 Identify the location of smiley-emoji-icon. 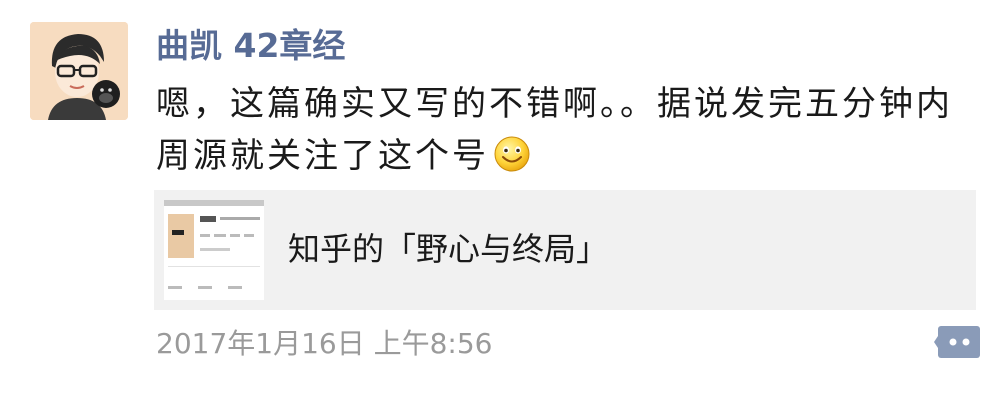
(512, 154).